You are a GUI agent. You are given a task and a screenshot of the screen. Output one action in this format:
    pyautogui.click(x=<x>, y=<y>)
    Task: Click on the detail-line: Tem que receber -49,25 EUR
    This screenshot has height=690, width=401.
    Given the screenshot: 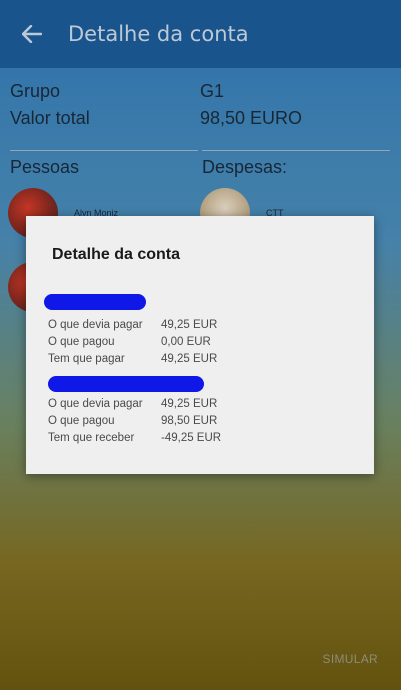 What is the action you would take?
    pyautogui.click(x=134, y=438)
    